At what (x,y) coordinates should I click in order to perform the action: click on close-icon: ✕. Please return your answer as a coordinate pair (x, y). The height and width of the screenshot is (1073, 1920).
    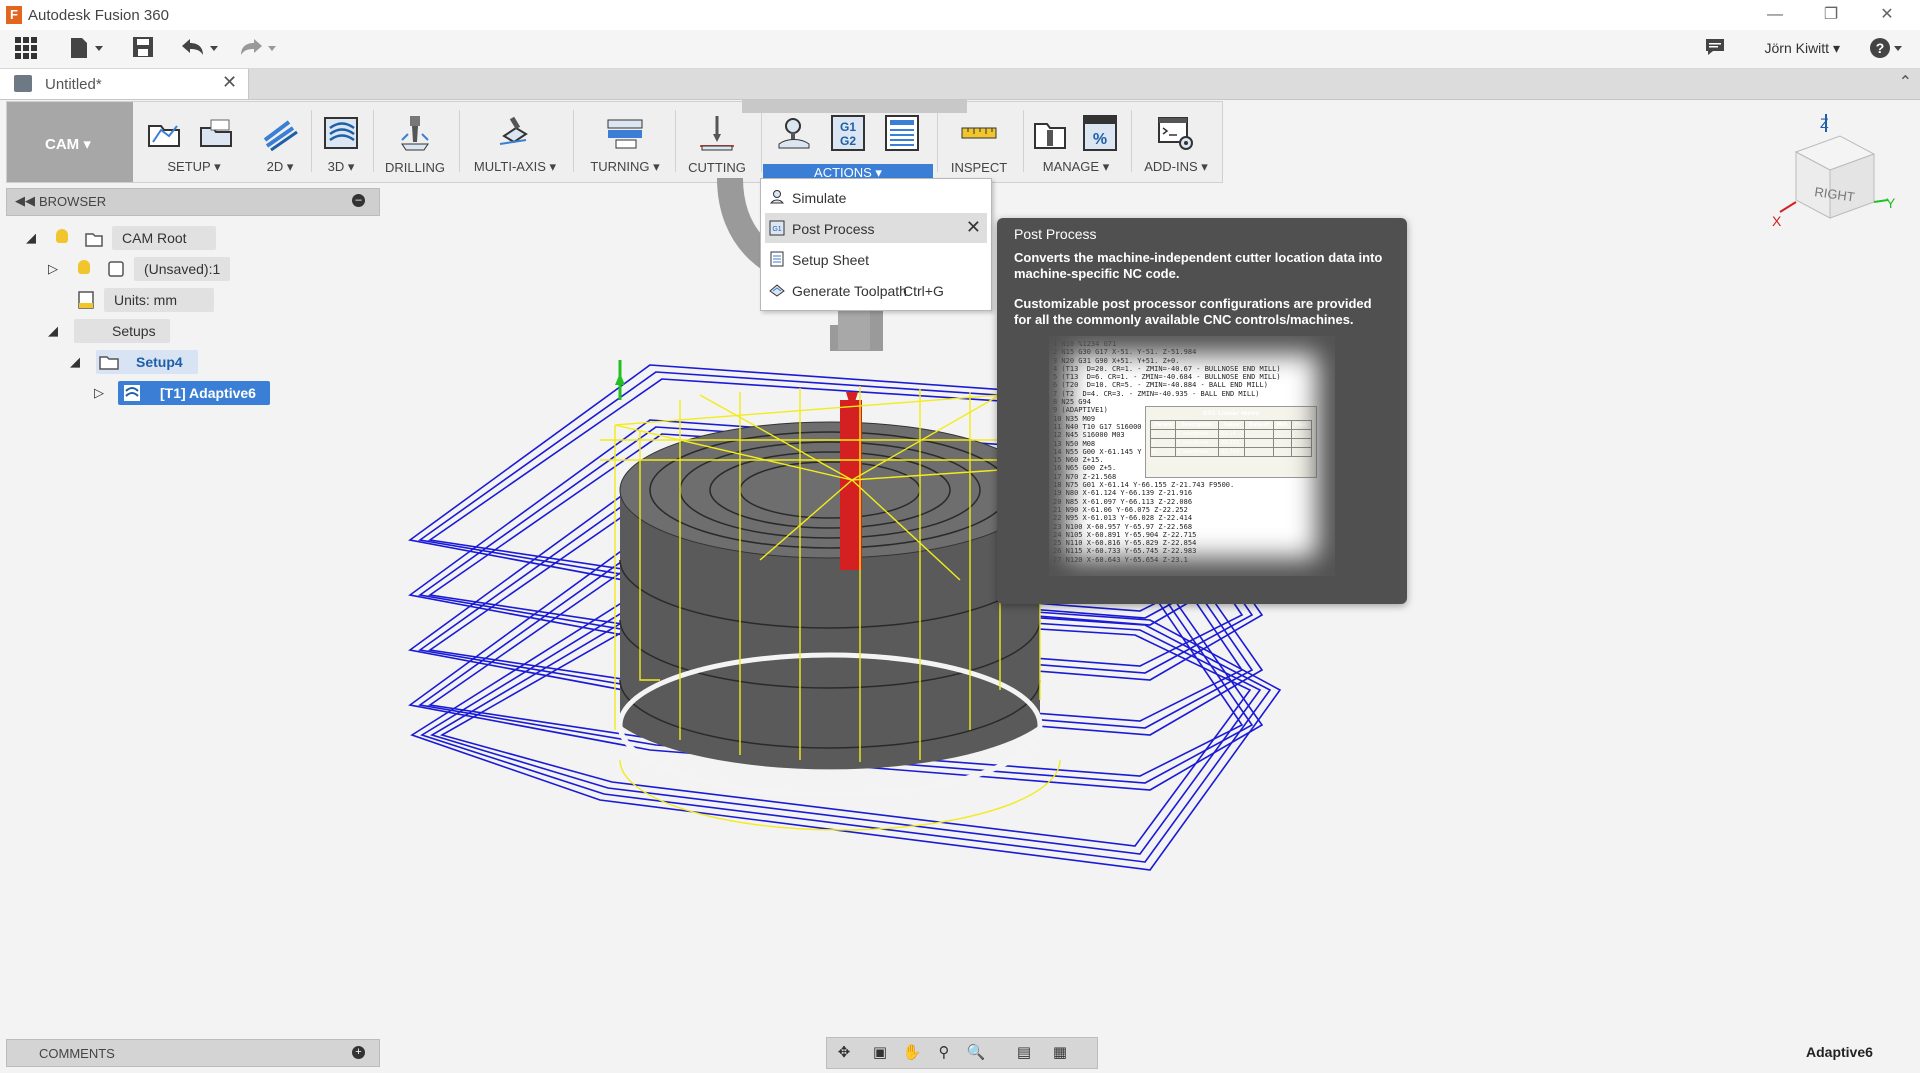
    Looking at the image, I should click on (973, 227).